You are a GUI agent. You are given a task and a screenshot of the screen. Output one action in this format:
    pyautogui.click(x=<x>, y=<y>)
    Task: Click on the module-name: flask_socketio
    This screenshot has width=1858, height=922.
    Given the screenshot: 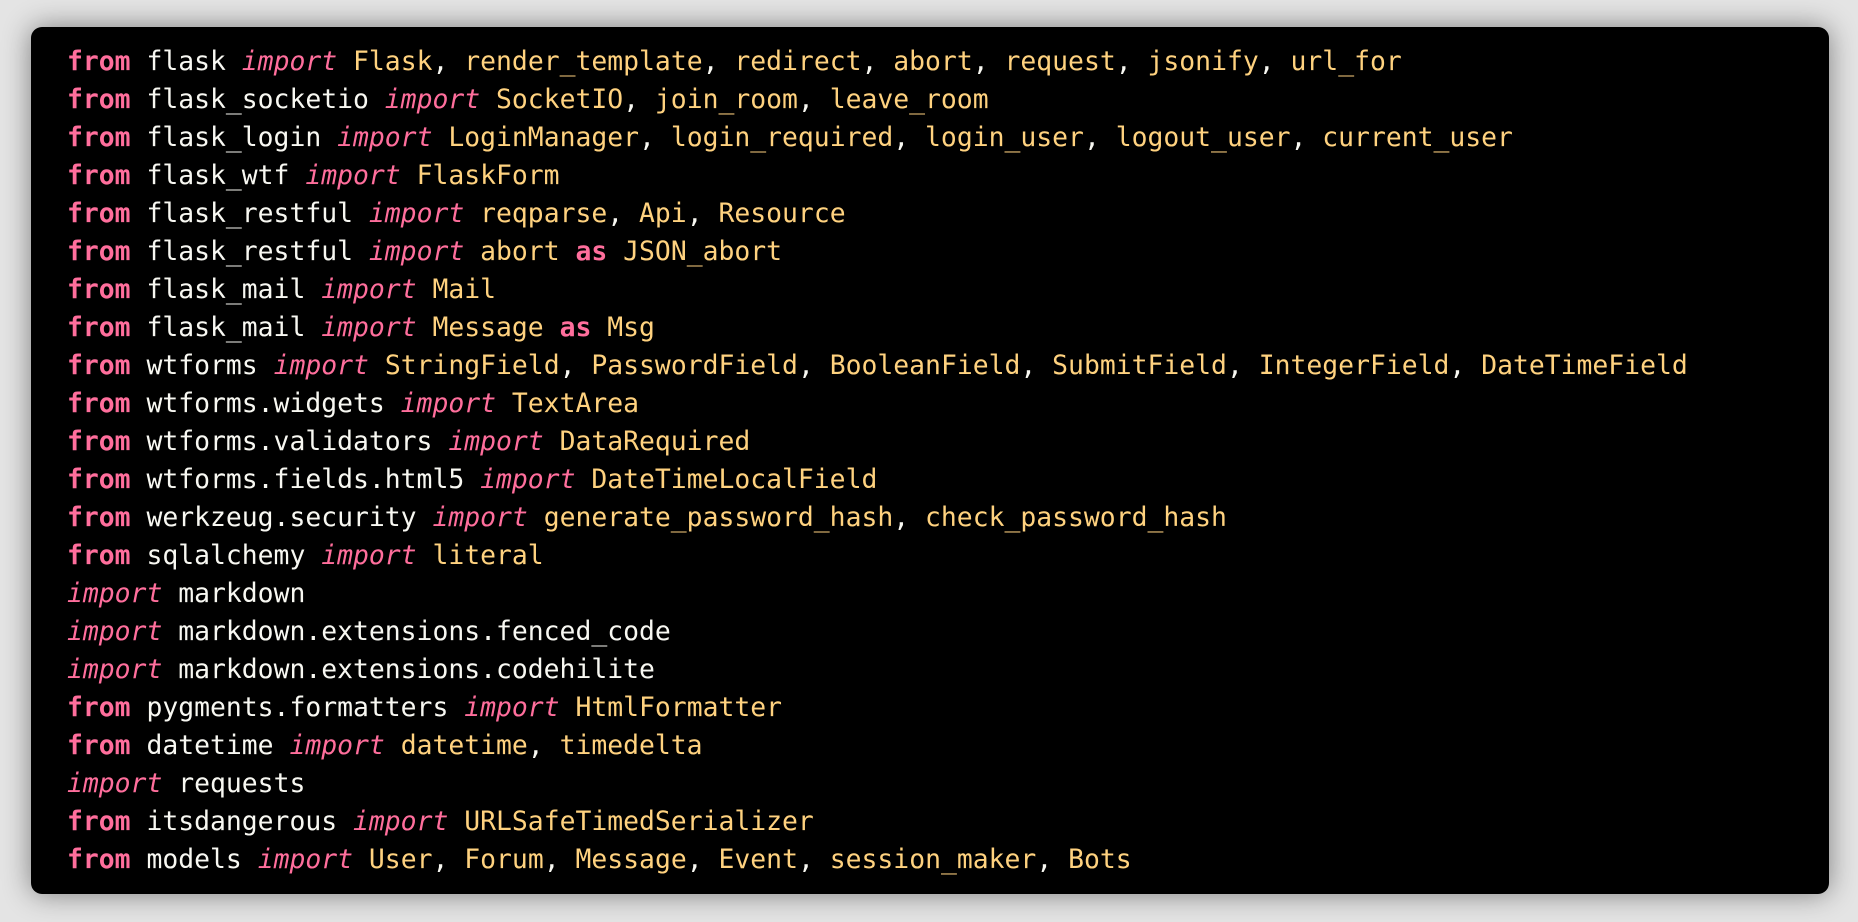 What is the action you would take?
    pyautogui.click(x=257, y=99)
    